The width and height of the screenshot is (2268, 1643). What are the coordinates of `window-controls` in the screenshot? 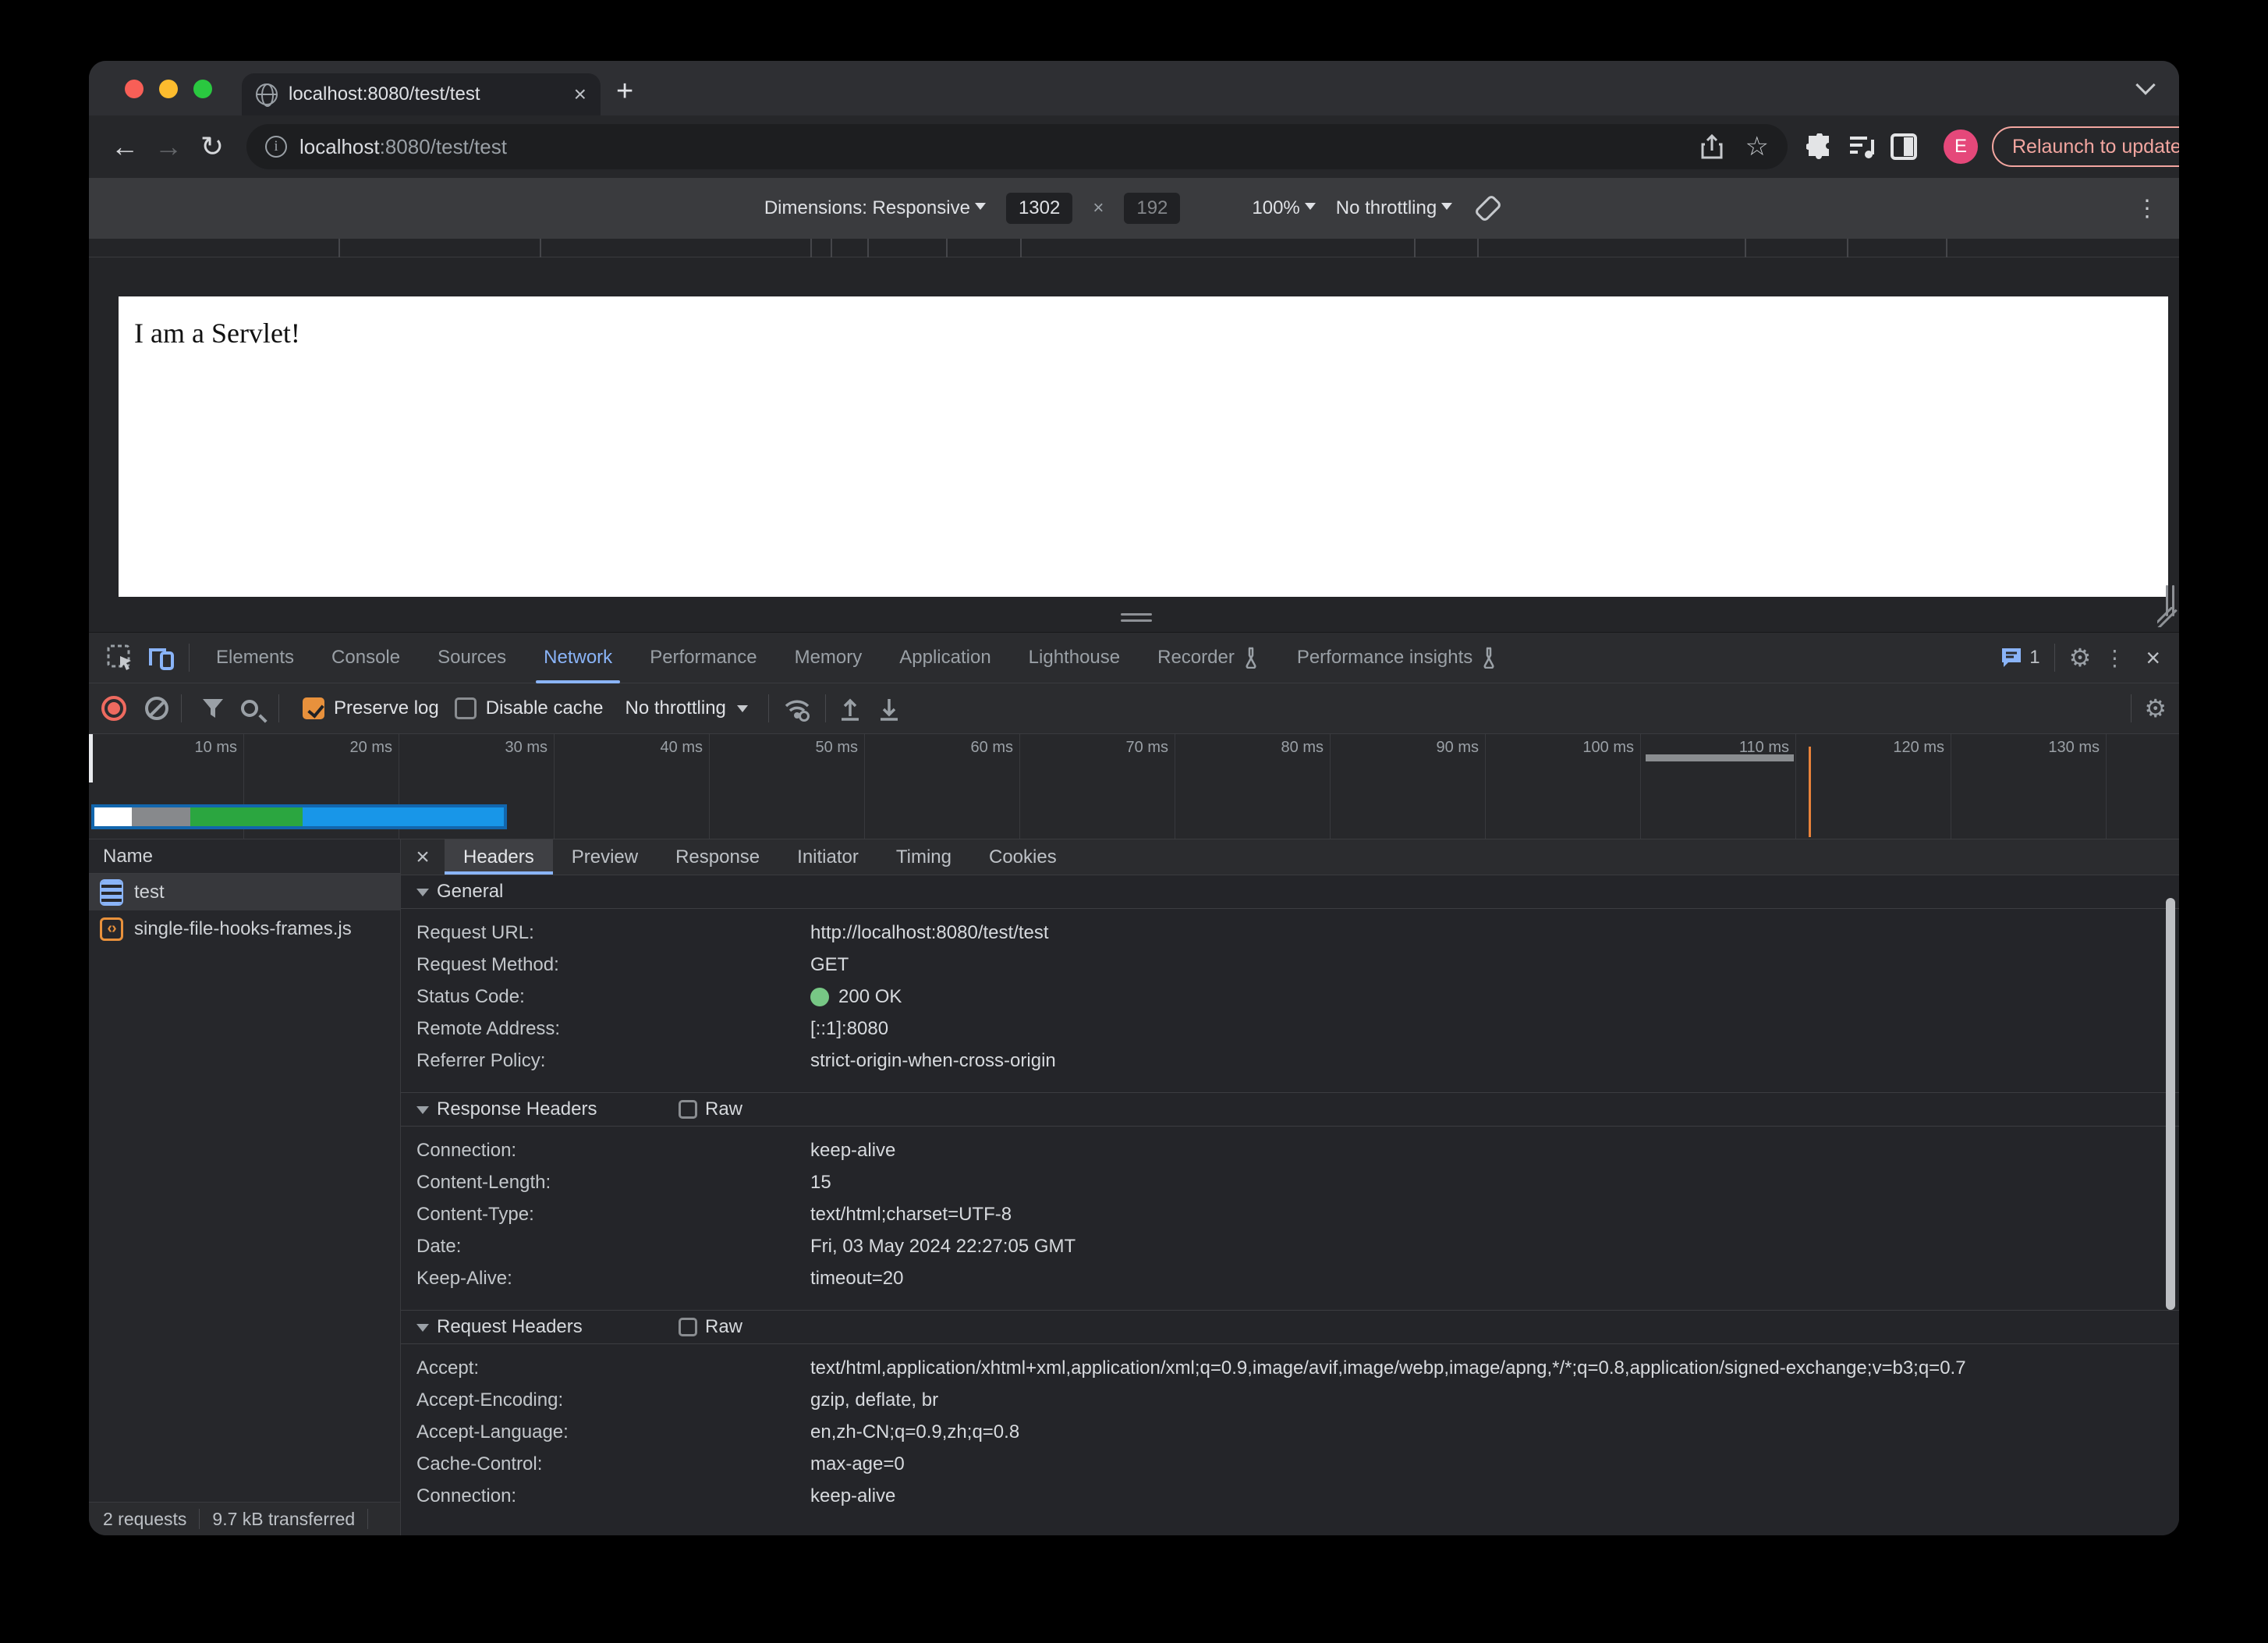 It's located at (168, 89).